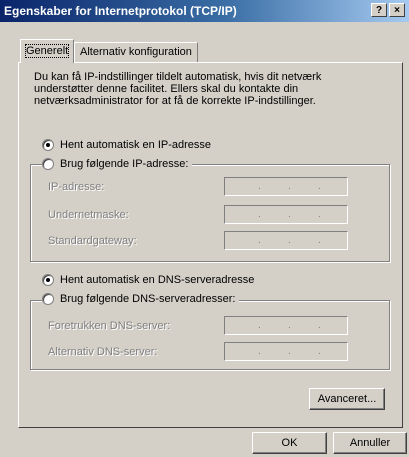  Describe the element at coordinates (109, 326) in the screenshot. I see `preferred-dns-label: Foretrukken DNS-server:` at that location.